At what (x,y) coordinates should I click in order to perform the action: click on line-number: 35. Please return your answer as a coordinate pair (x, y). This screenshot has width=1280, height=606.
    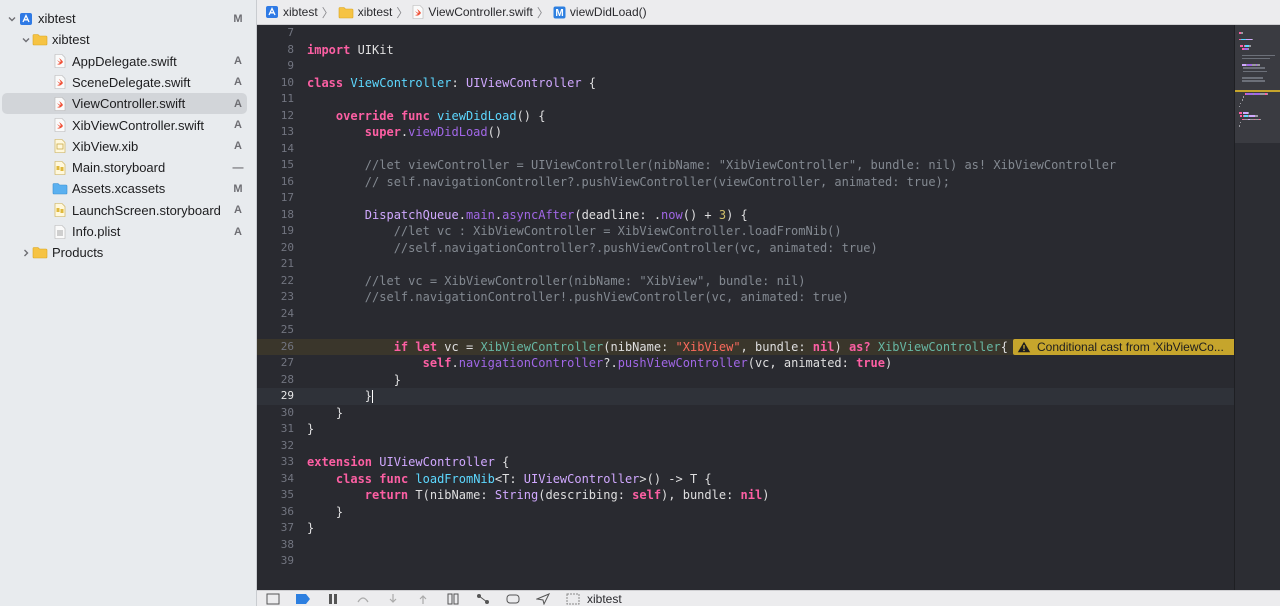
    Looking at the image, I should click on (275, 495).